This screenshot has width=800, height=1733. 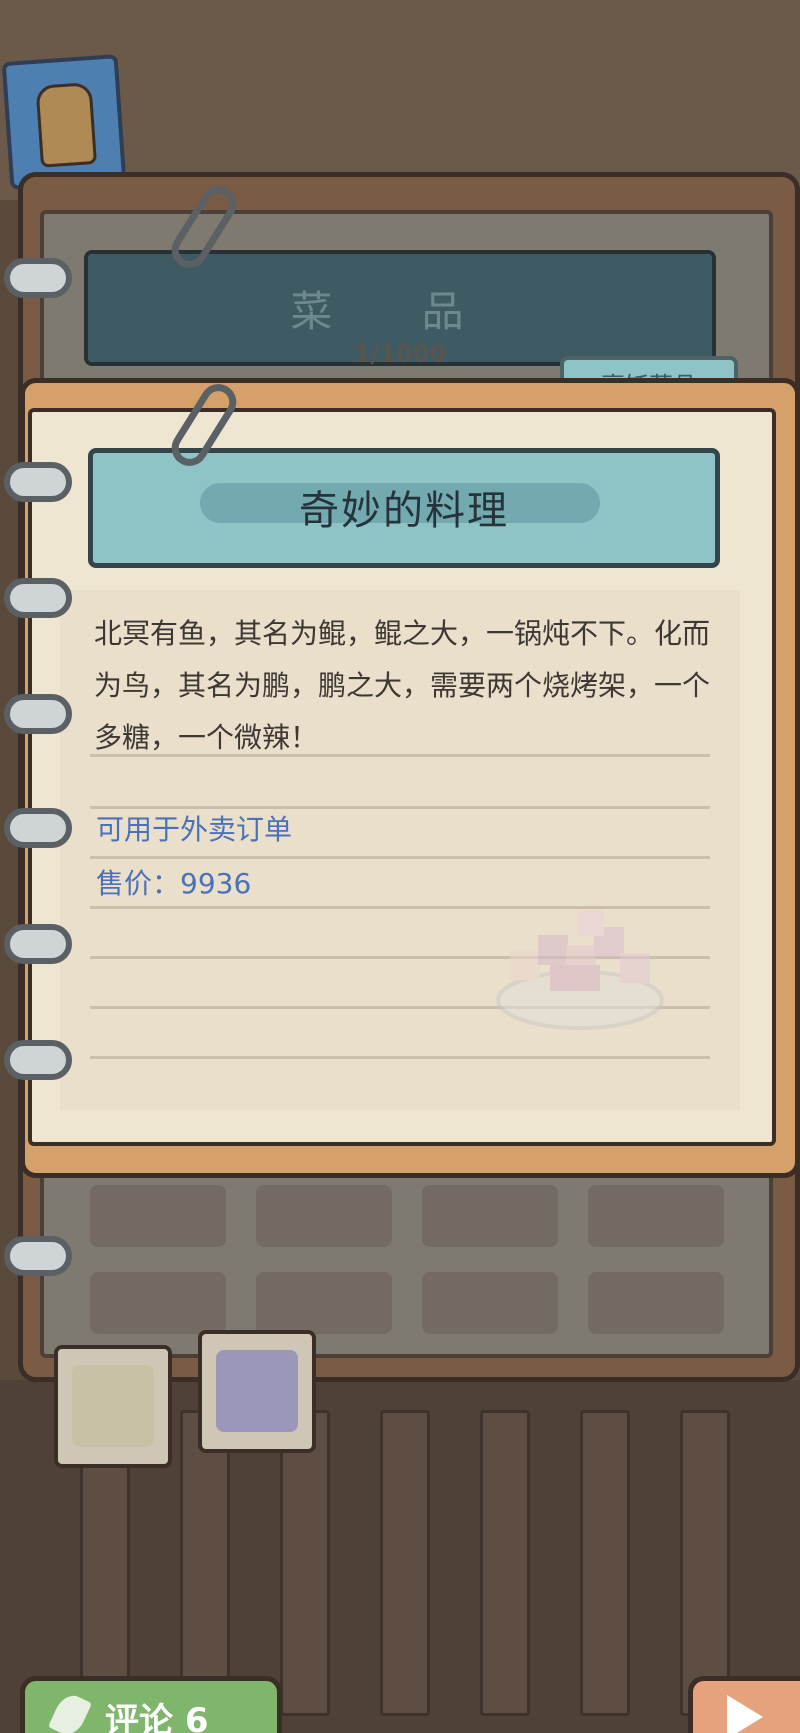 What do you see at coordinates (396, 311) in the screenshot?
I see `catalog-title: 菜 品` at bounding box center [396, 311].